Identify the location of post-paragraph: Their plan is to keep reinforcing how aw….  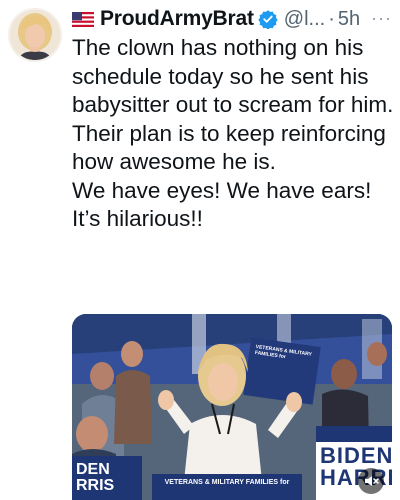
(229, 147).